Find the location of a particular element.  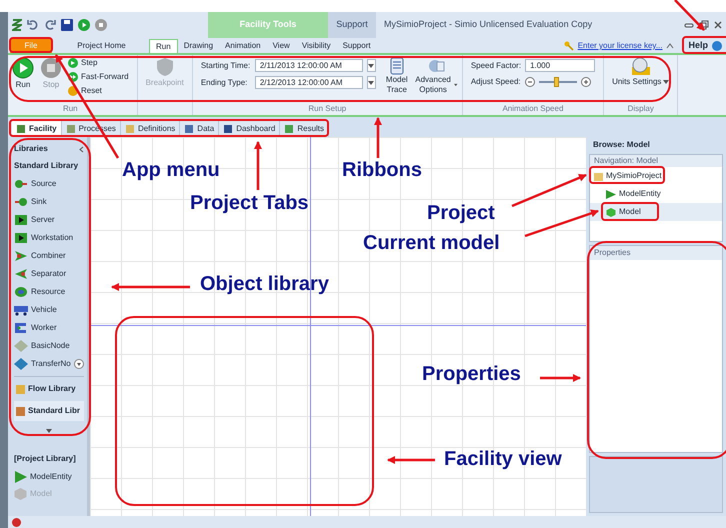

library-item: Sink is located at coordinates (39, 202).